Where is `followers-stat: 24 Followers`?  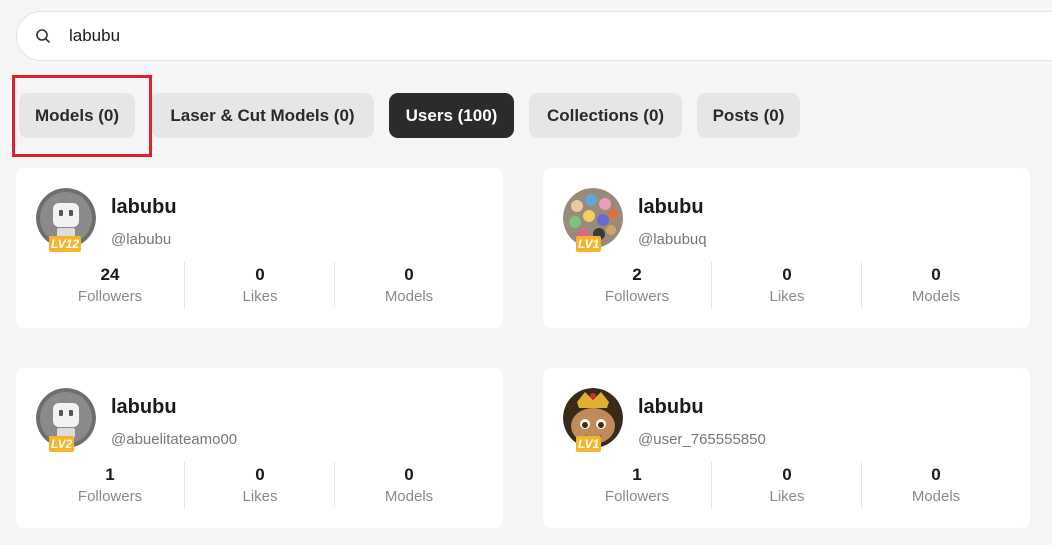
followers-stat: 24 Followers is located at coordinates (110, 287).